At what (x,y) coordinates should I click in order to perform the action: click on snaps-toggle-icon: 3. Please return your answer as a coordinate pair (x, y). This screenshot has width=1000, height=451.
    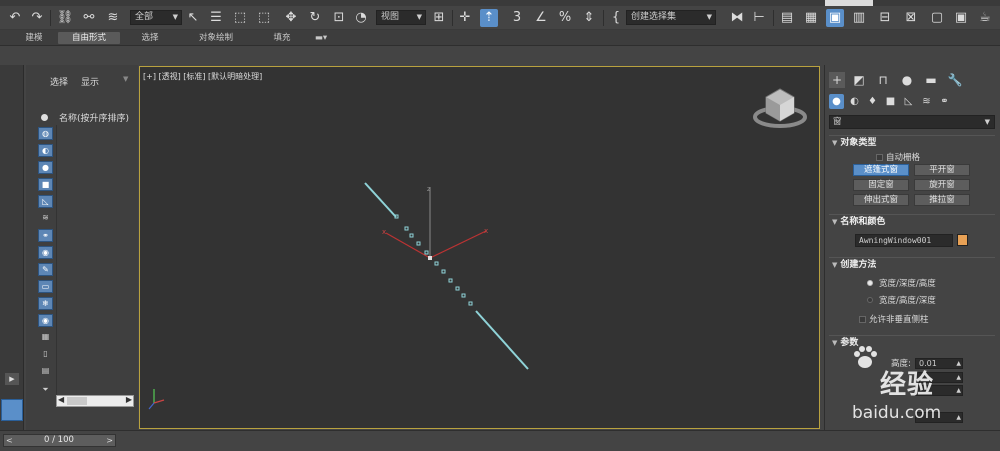
    Looking at the image, I should click on (517, 18).